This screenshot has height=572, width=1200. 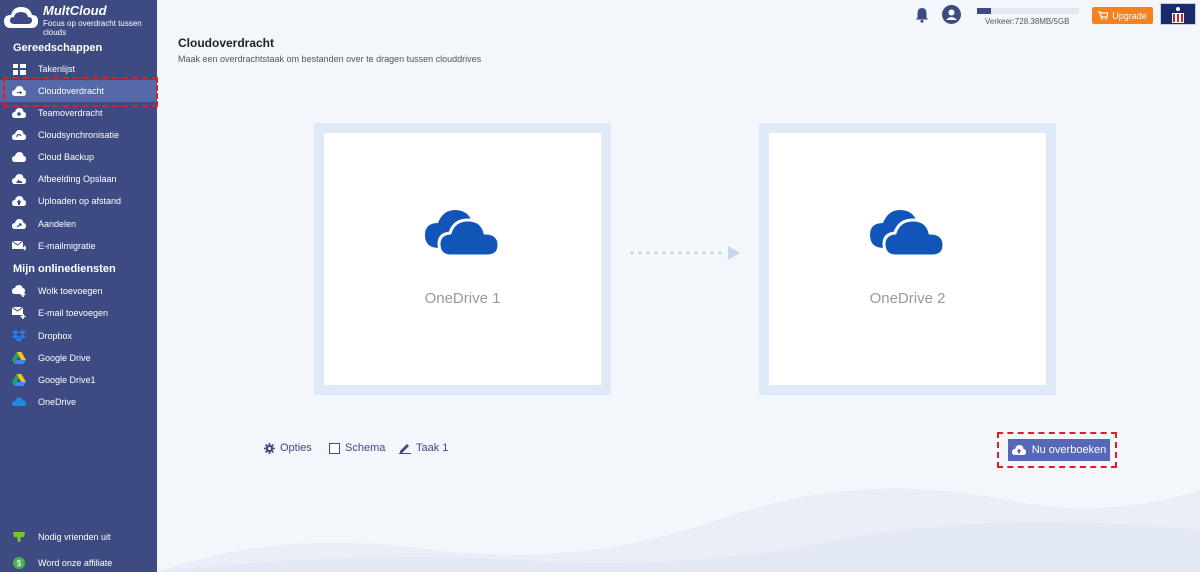 What do you see at coordinates (951, 14) in the screenshot?
I see `user-avatar-icon` at bounding box center [951, 14].